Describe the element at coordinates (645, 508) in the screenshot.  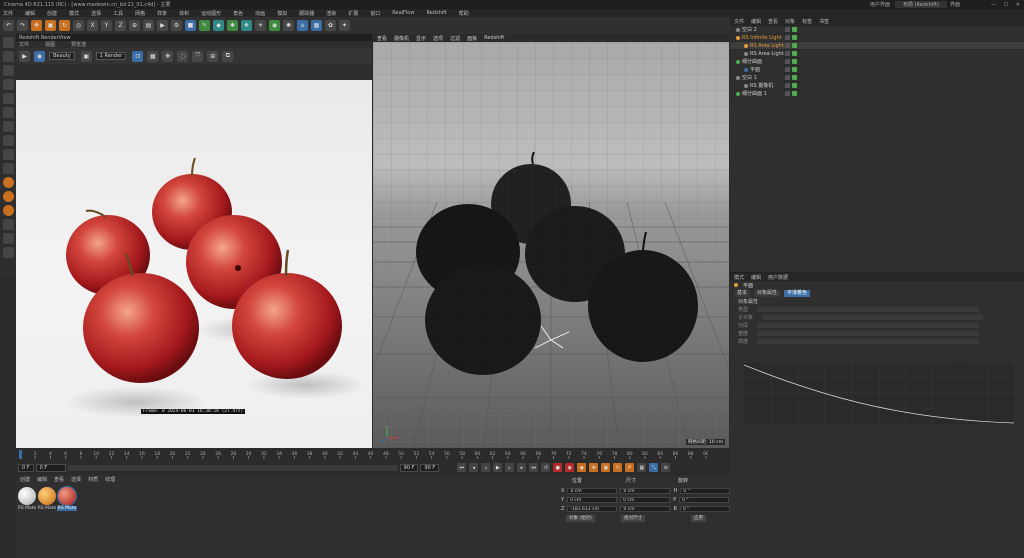
I see `size-z-field: 0 cm` at that location.